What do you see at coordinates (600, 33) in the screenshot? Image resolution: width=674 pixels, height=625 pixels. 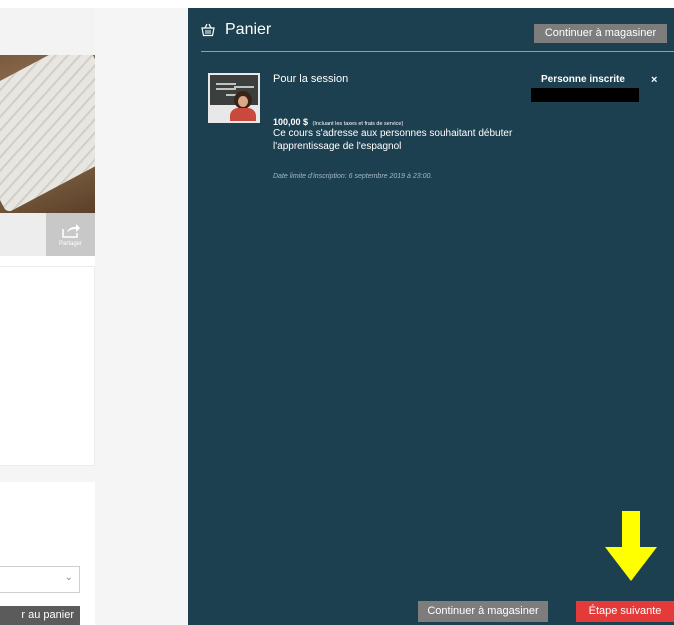 I see `continue-shopping-button-top: Continuer à magasiner` at bounding box center [600, 33].